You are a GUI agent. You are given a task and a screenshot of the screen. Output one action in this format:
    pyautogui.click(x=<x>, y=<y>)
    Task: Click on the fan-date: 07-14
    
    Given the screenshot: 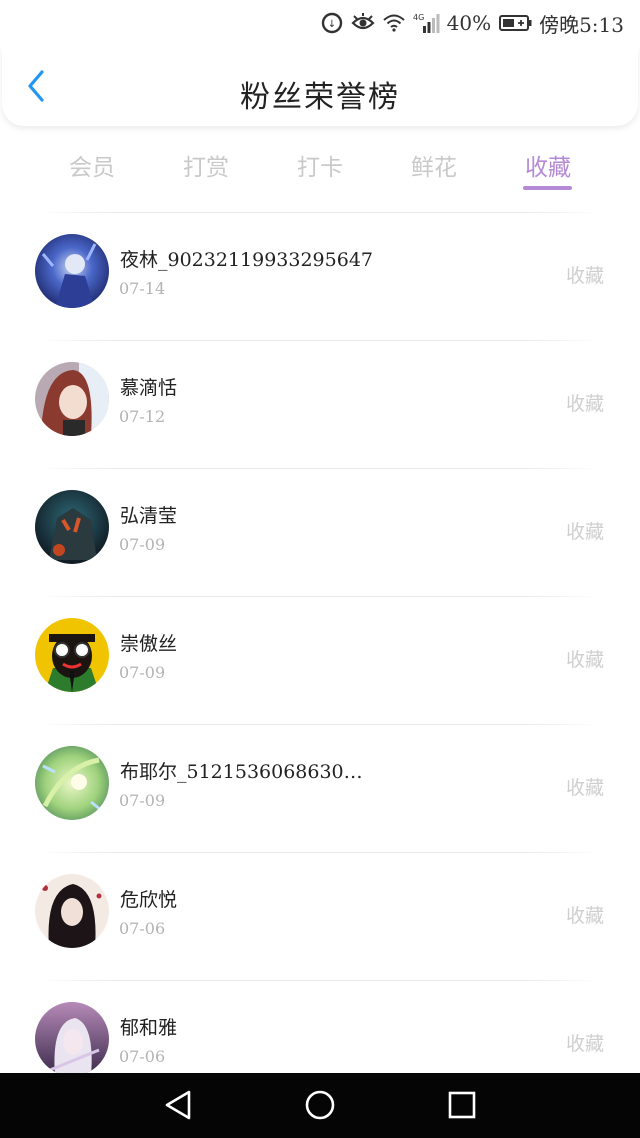 What is the action you would take?
    pyautogui.click(x=142, y=288)
    